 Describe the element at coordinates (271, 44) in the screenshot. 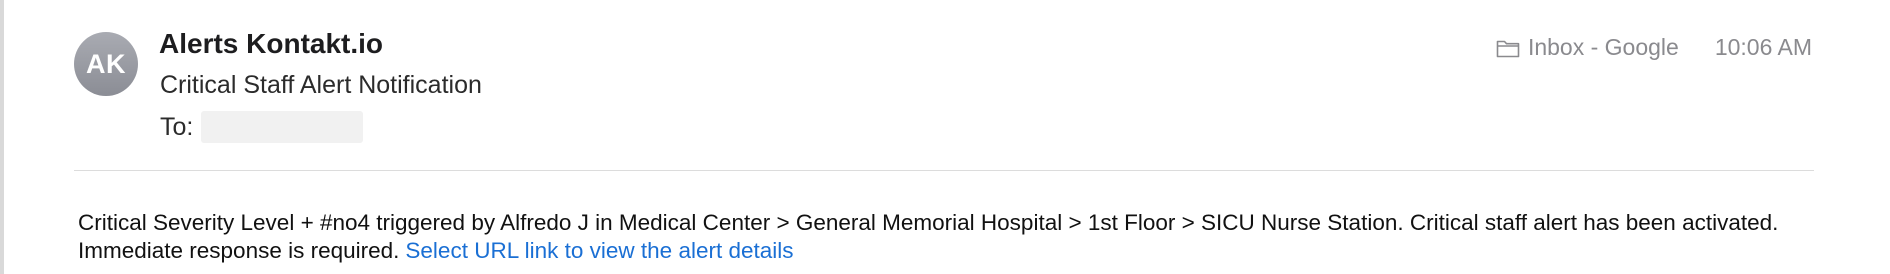

I see `sender-name: Alerts Kontakt.io` at that location.